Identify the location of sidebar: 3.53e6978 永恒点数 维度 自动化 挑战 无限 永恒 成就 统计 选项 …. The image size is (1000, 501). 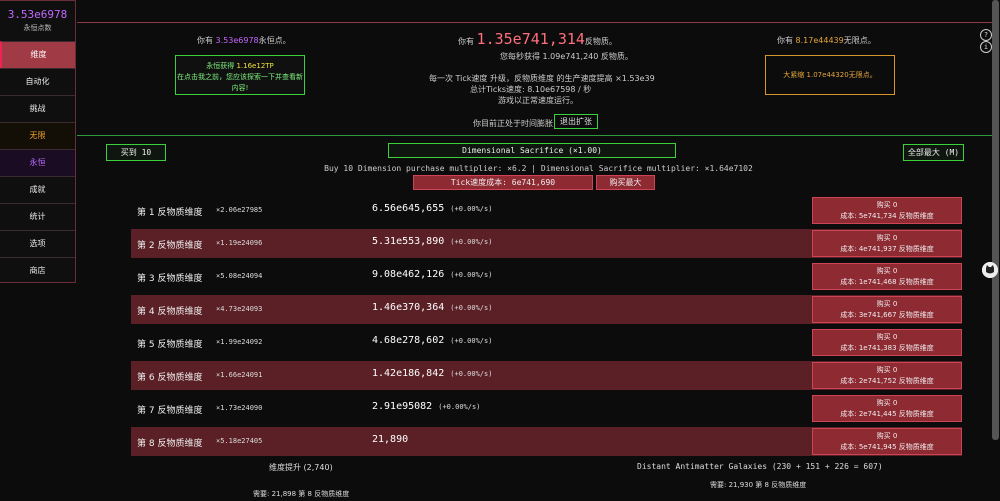
(38, 141).